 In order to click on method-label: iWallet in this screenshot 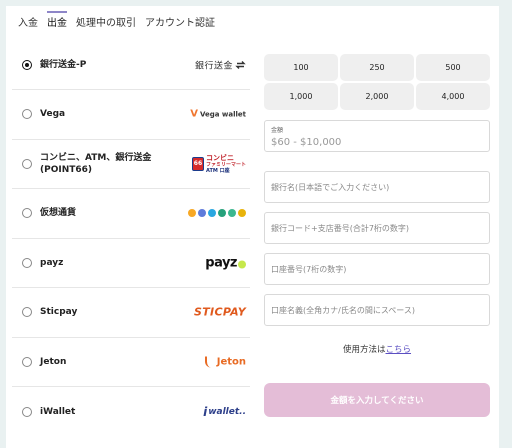, I will do `click(58, 411)`.